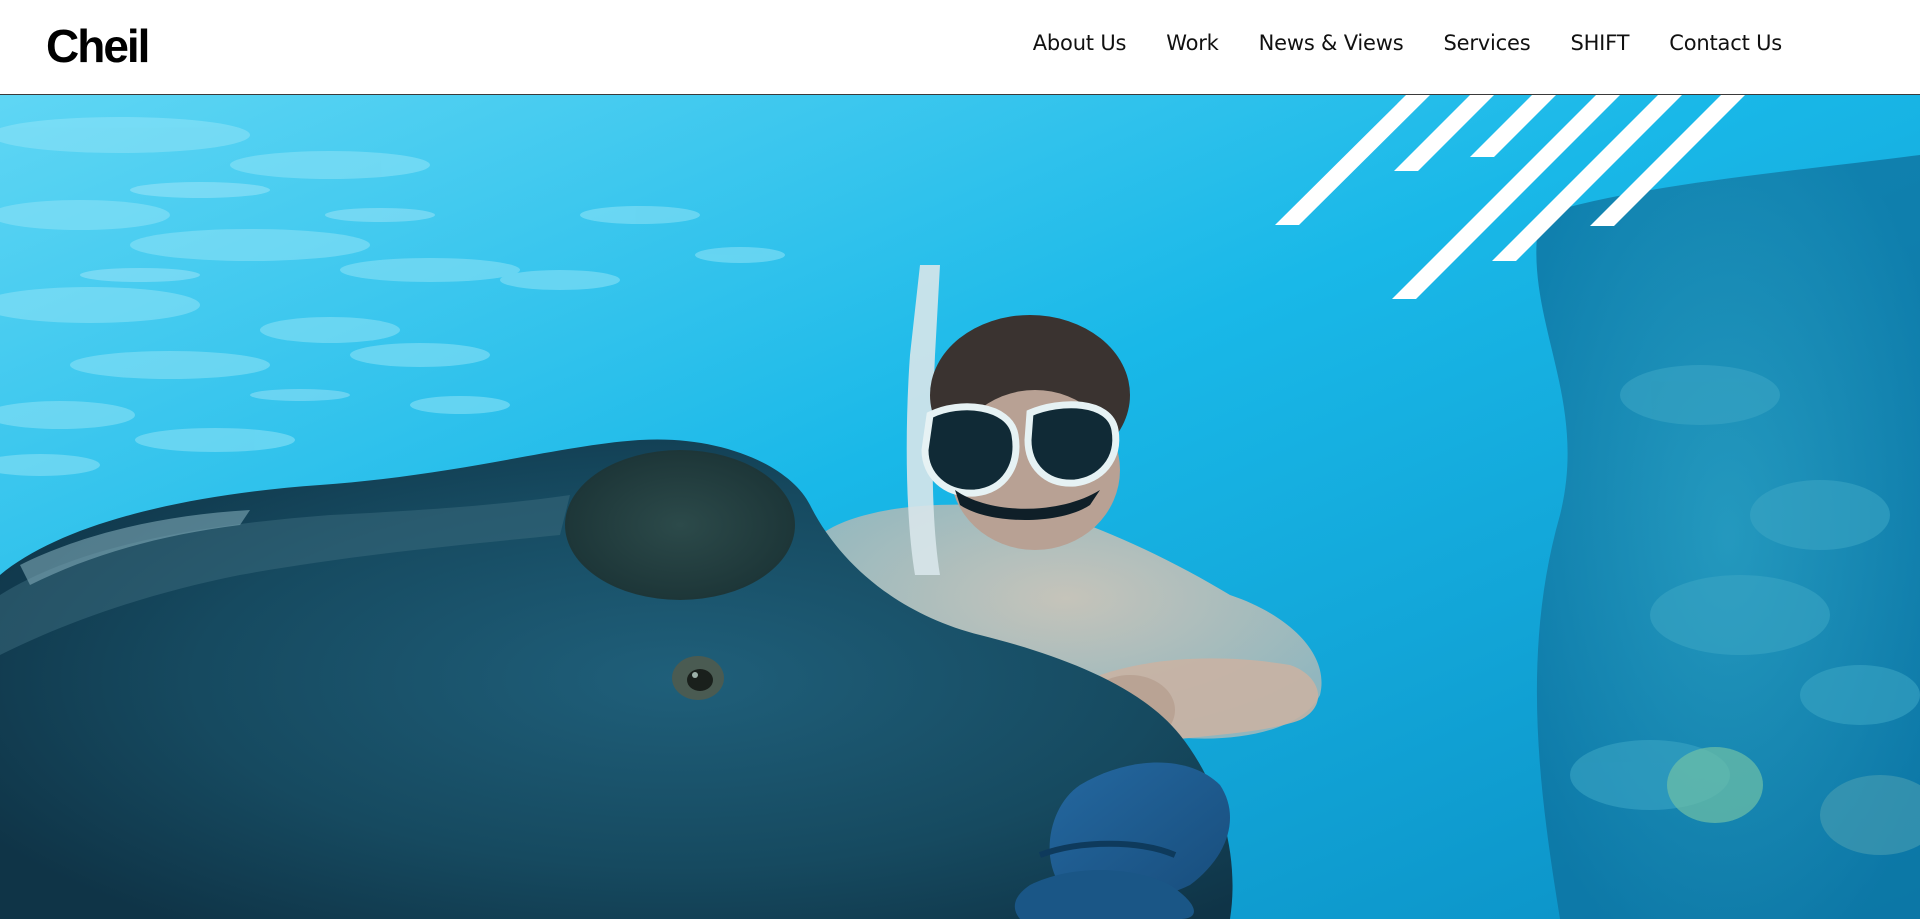  What do you see at coordinates (1331, 43) in the screenshot?
I see `nav-news-views: News & Views` at bounding box center [1331, 43].